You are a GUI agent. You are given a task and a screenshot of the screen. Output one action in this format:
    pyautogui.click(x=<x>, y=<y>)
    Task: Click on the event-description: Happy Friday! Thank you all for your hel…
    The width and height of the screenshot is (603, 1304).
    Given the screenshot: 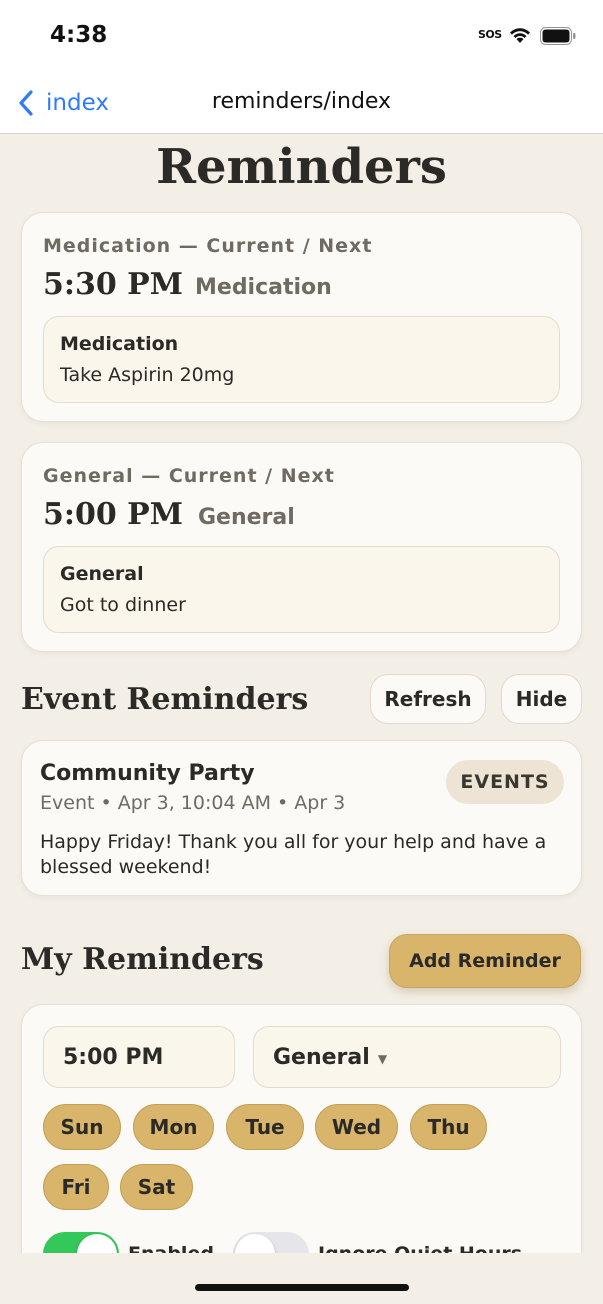 What is the action you would take?
    pyautogui.click(x=293, y=854)
    